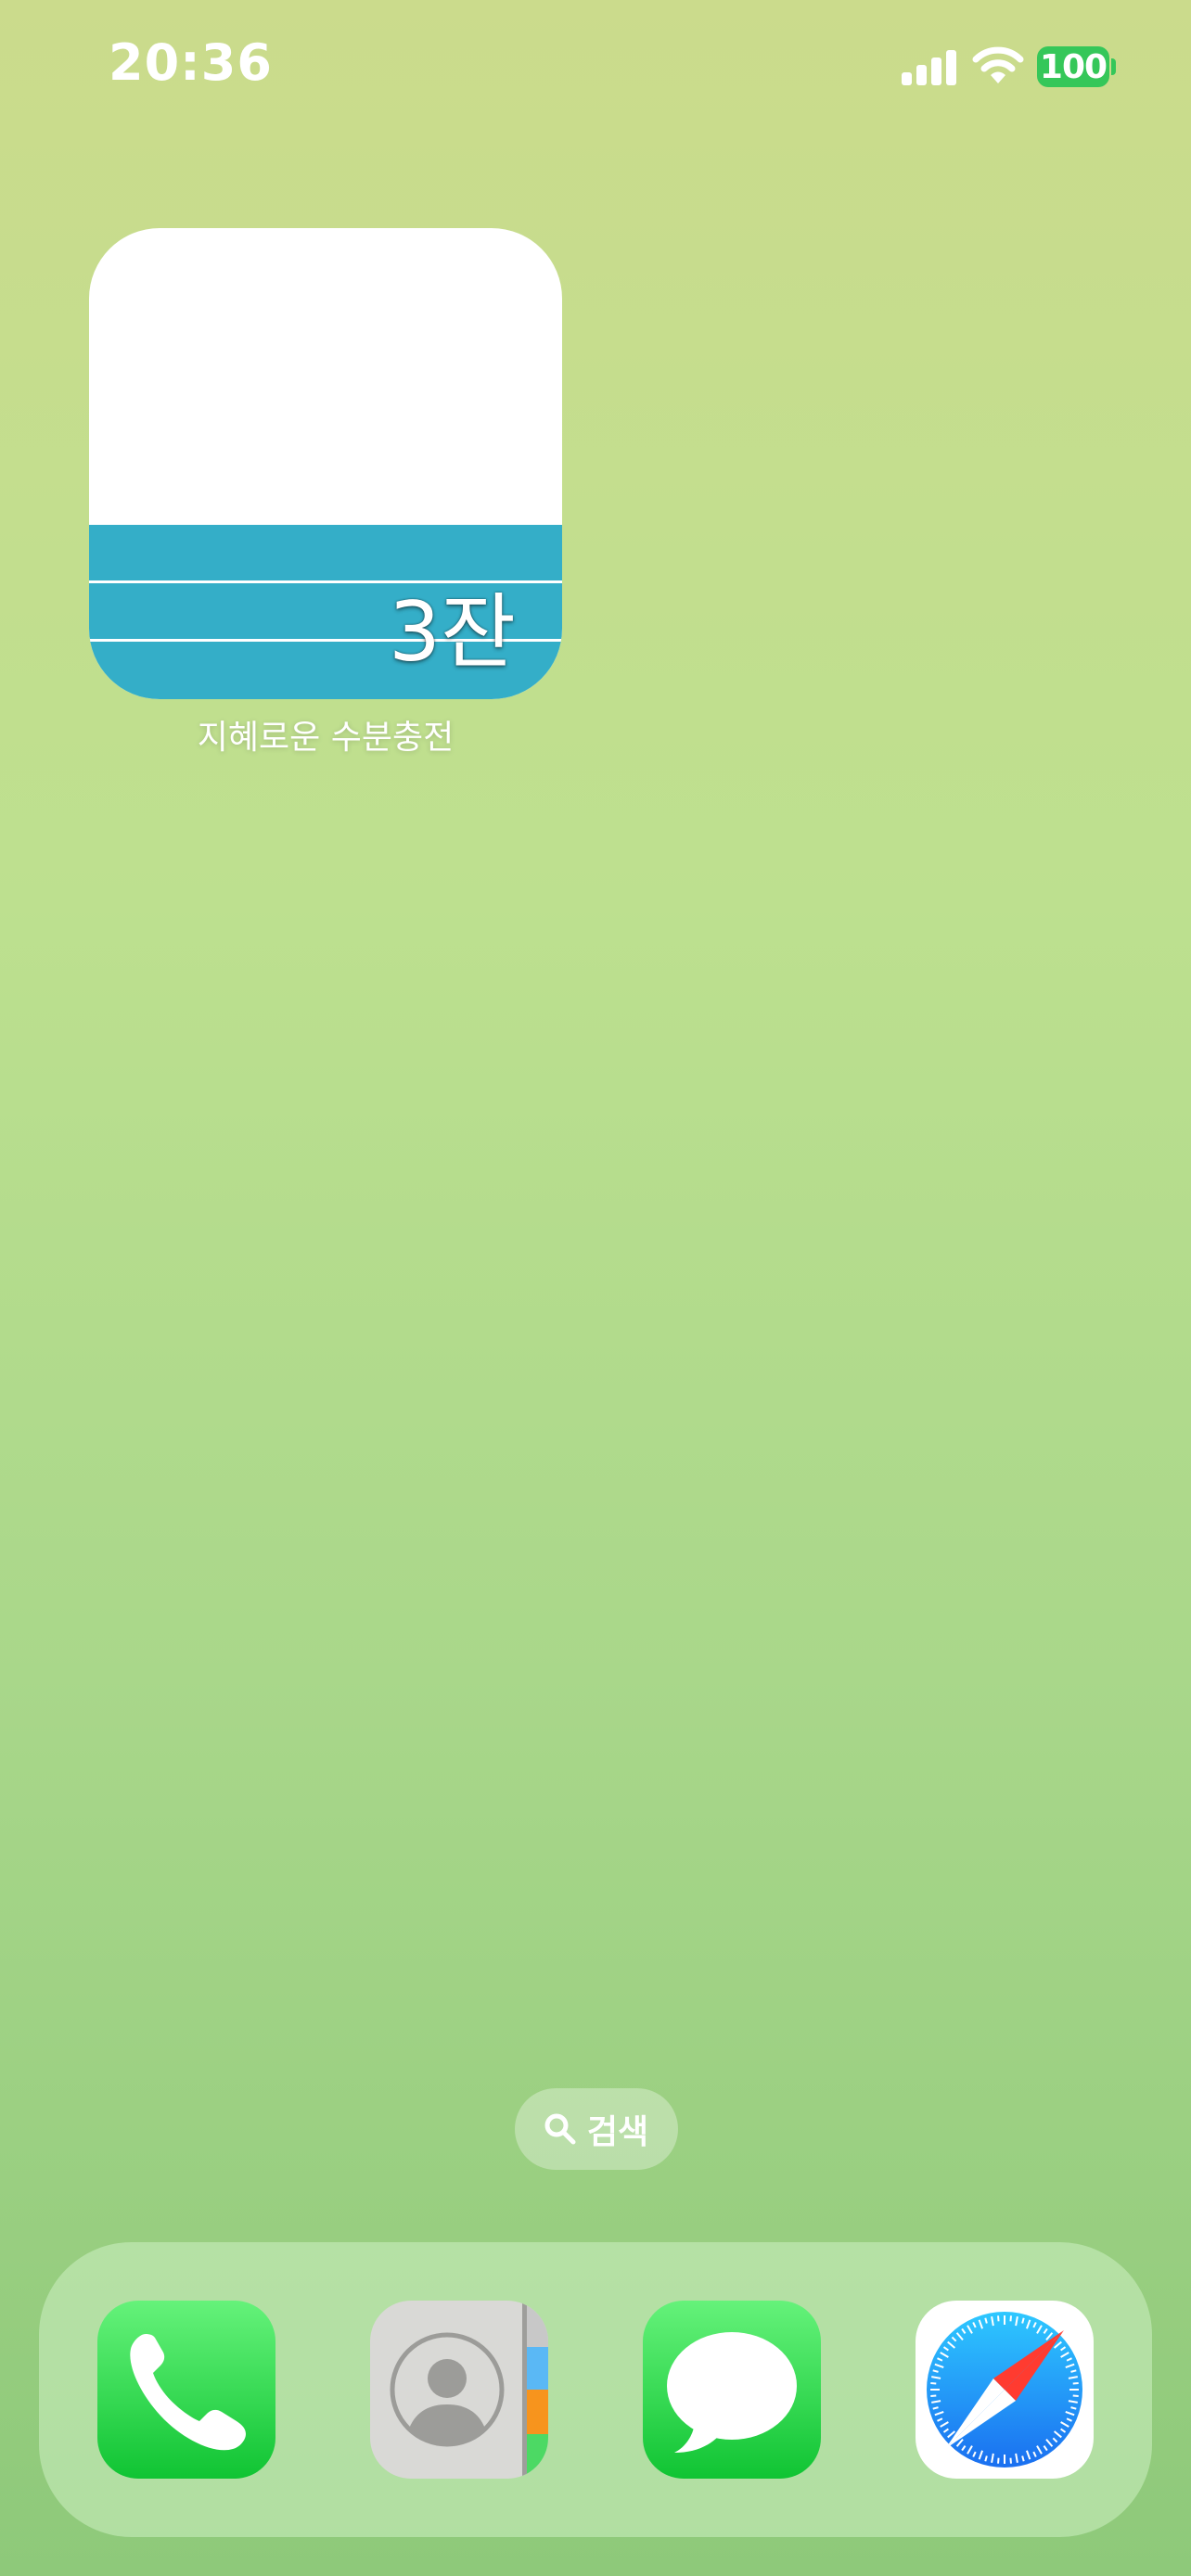  What do you see at coordinates (998, 64) in the screenshot?
I see `wifi-icon` at bounding box center [998, 64].